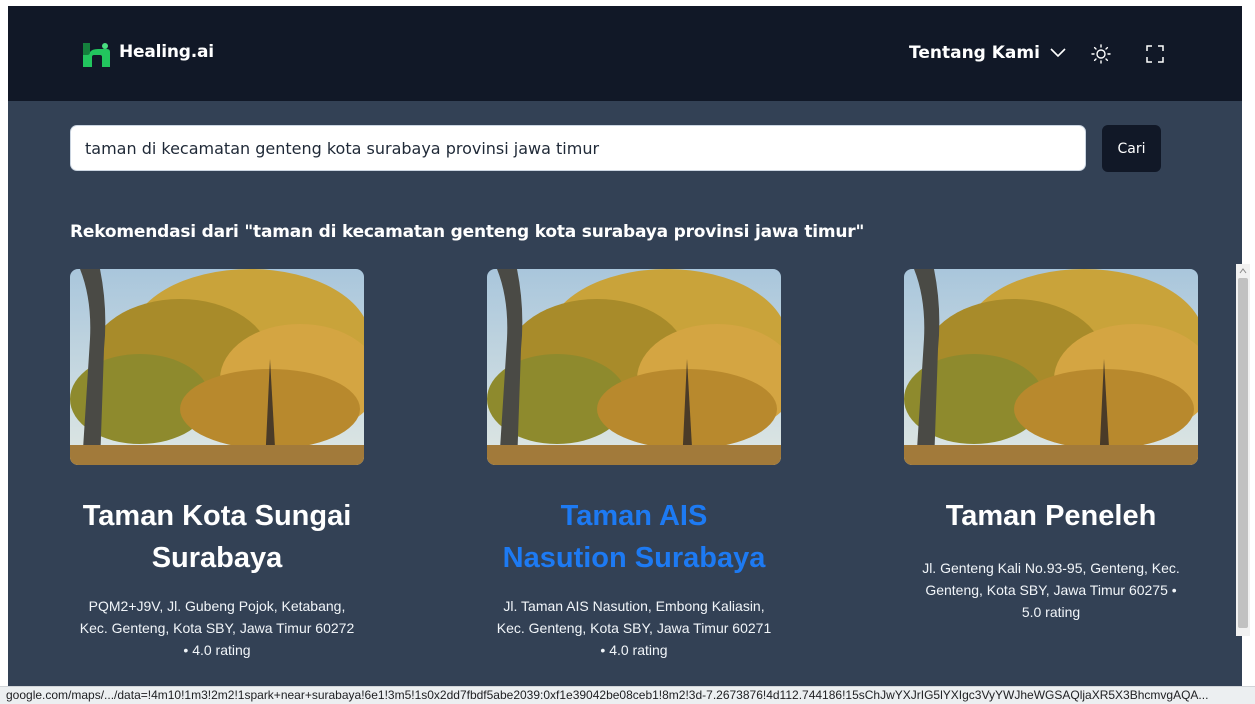 The image size is (1255, 704). What do you see at coordinates (1243, 453) in the screenshot?
I see `scrollbar-thumb` at bounding box center [1243, 453].